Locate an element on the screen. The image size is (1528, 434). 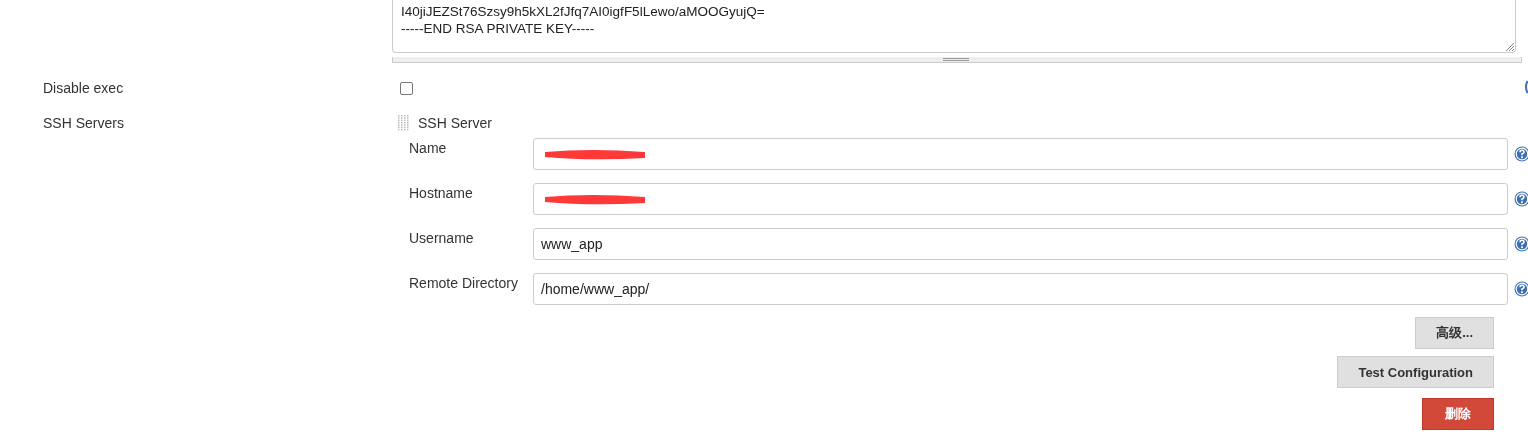
field-label: Name is located at coordinates (428, 147).